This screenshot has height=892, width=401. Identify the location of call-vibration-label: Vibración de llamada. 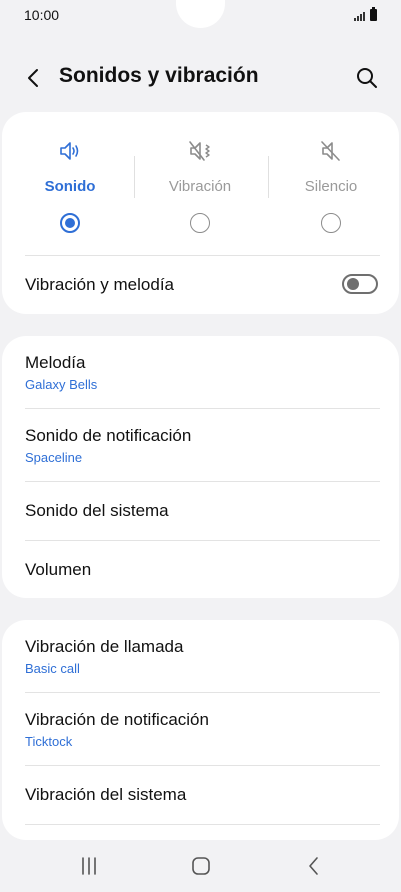
(104, 646).